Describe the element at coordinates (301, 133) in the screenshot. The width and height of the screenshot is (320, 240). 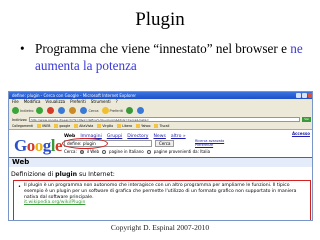
I see `accesso-link: Accesso` at that location.